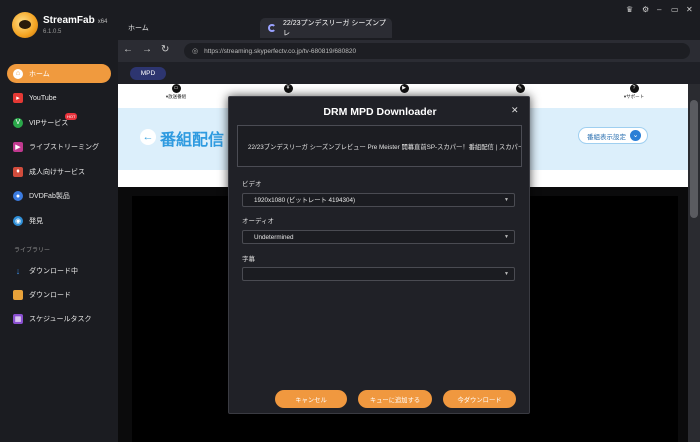  Describe the element at coordinates (613, 135) in the screenshot. I see `display-settings-button: 番組表示設定 ⌄` at that location.